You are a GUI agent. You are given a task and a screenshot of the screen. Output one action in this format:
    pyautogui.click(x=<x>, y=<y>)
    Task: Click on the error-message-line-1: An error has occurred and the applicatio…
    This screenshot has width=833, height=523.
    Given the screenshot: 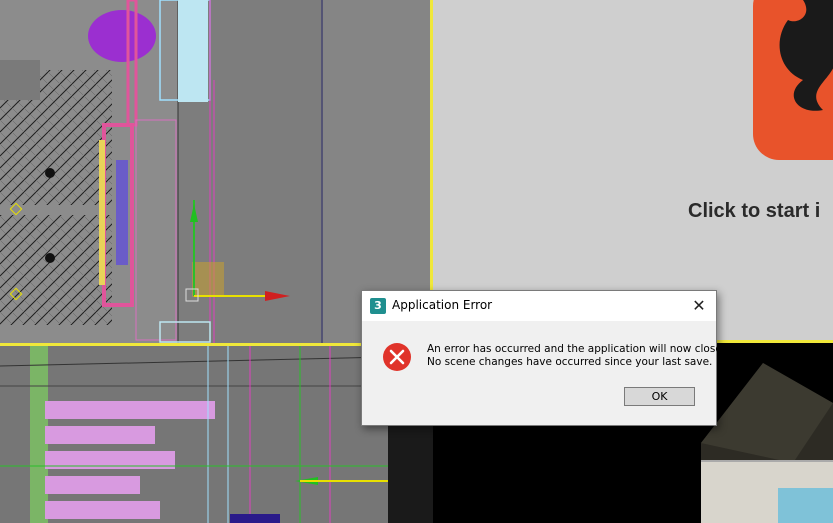 What is the action you would take?
    pyautogui.click(x=576, y=349)
    